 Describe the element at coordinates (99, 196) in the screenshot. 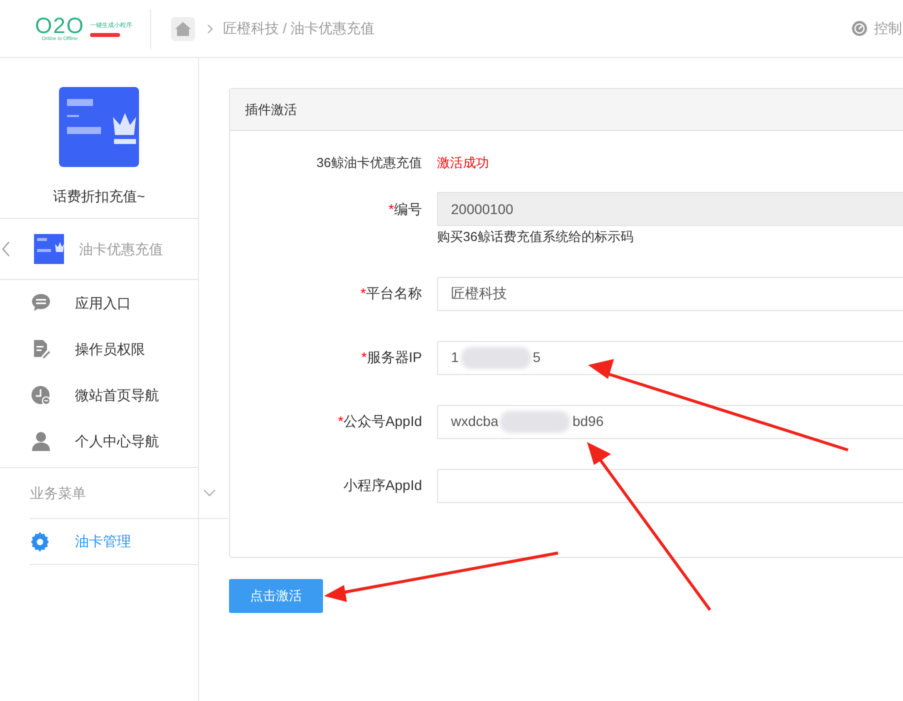

I see `banner-caption: 话费折扣充值~` at that location.